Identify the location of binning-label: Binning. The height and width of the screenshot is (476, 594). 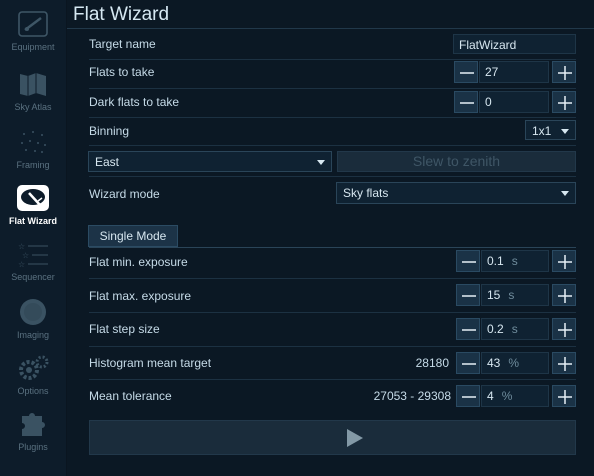
(109, 131).